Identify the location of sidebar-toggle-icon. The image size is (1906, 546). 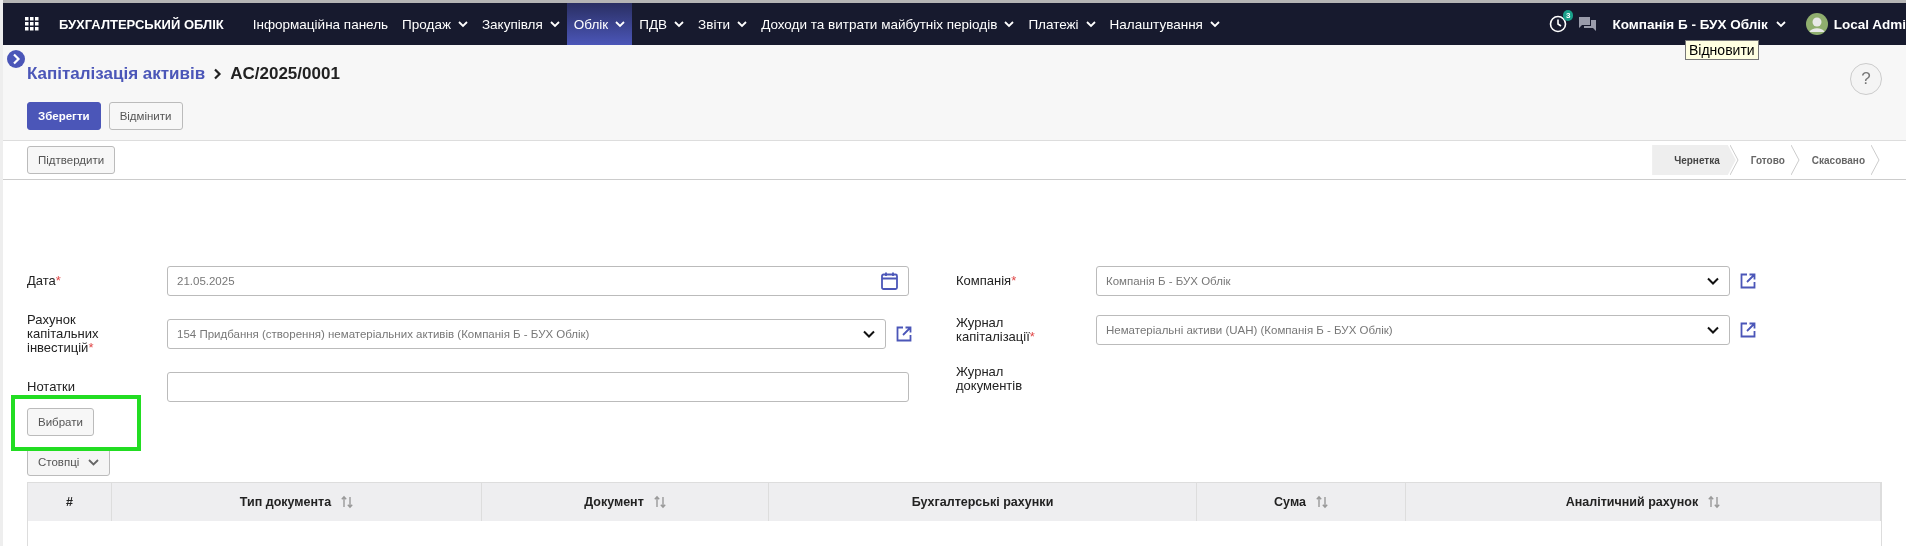
(16, 59).